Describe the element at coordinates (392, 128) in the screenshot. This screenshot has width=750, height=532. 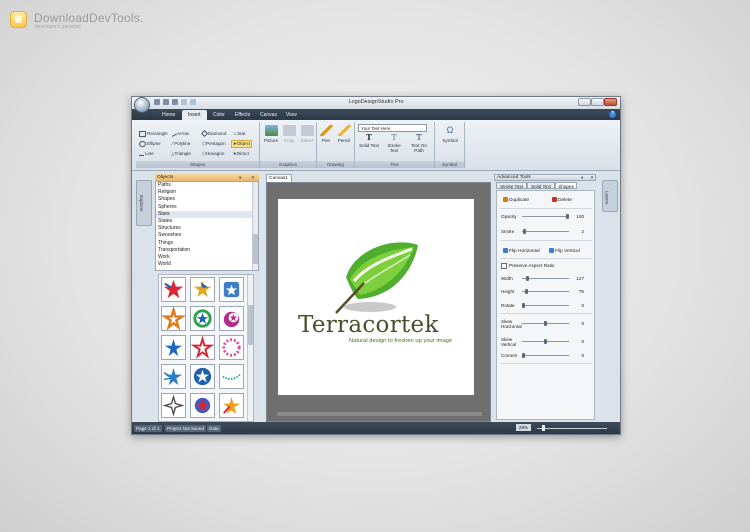
I see `text-input: Your Text Here` at that location.